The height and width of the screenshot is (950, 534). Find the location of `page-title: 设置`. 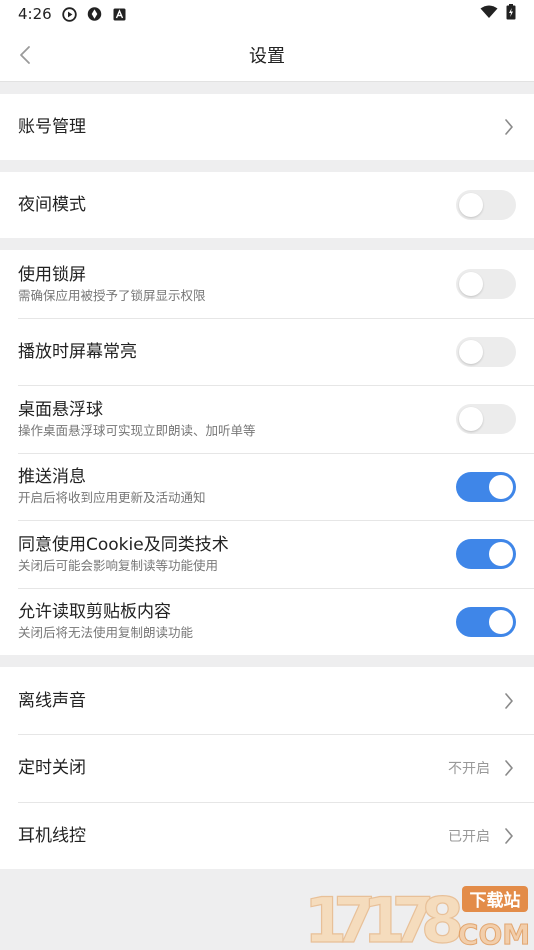

page-title: 设置 is located at coordinates (267, 56).